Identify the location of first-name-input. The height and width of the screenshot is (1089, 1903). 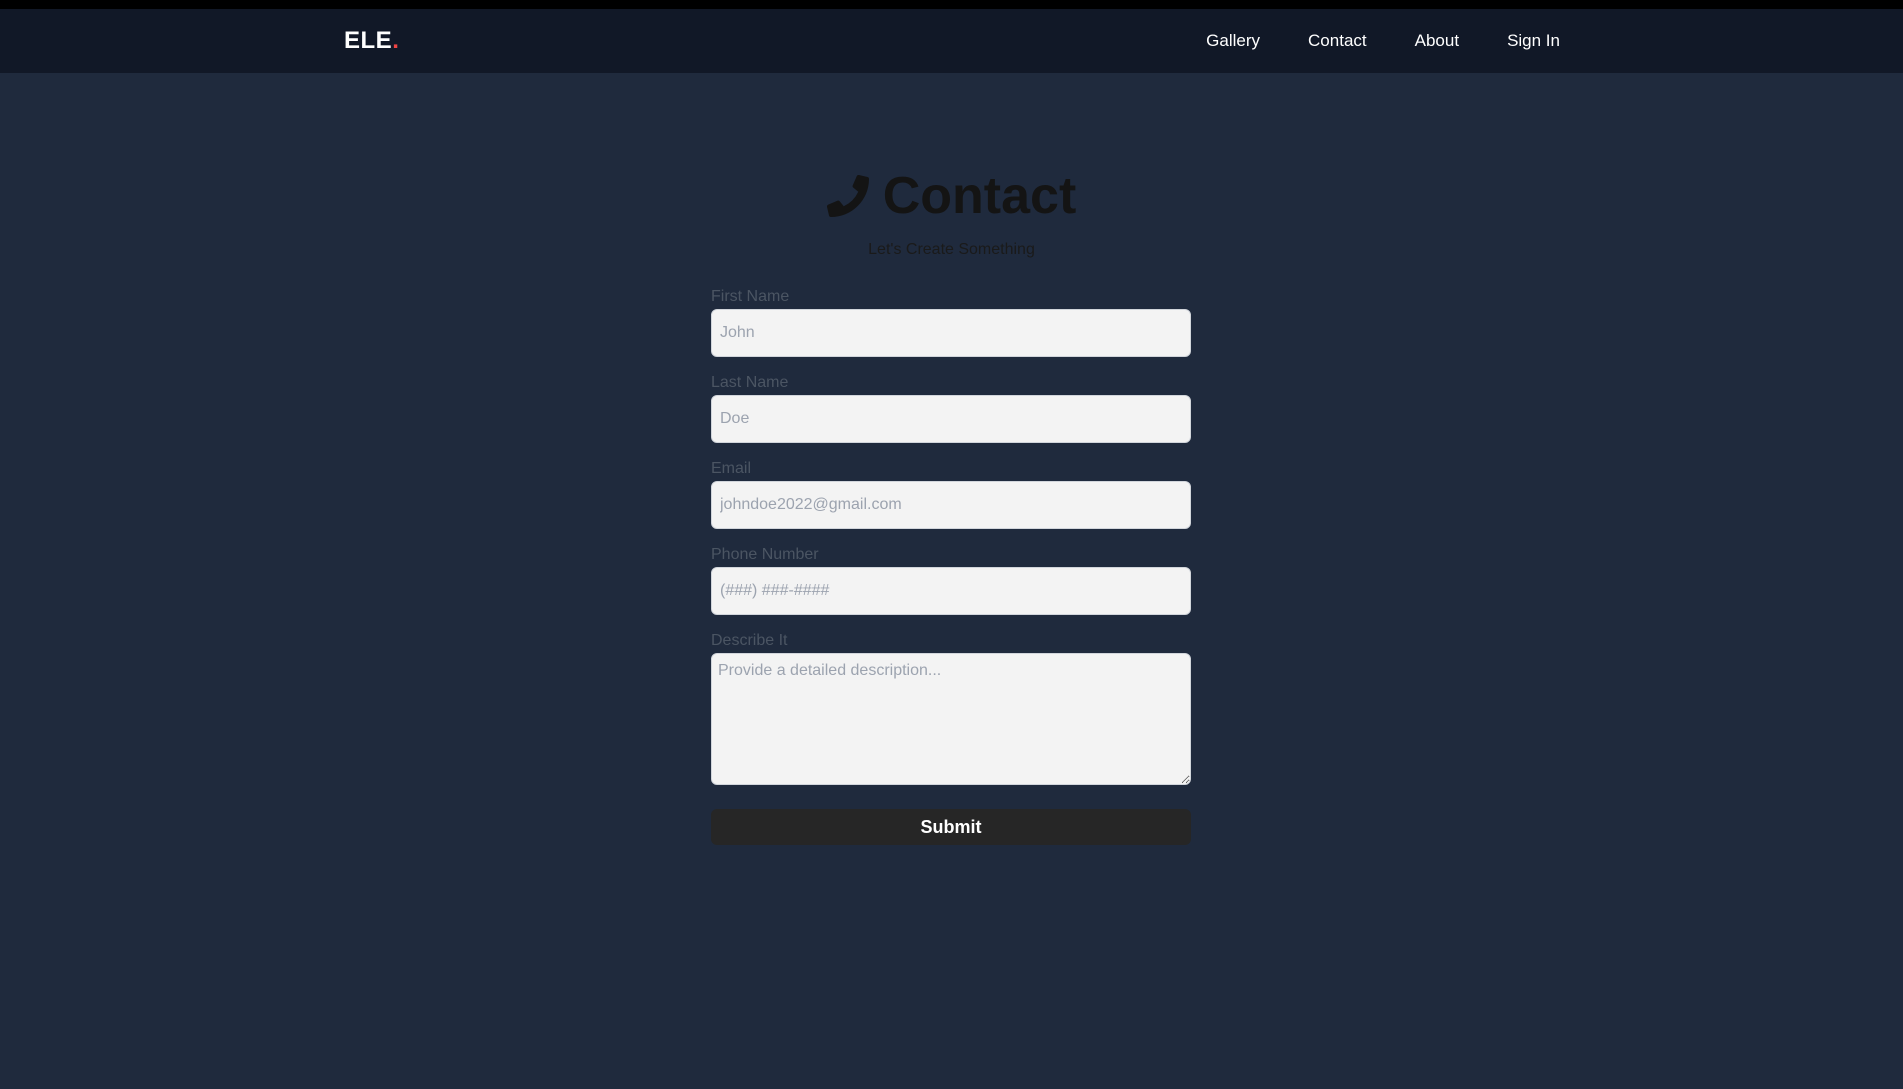
(951, 333).